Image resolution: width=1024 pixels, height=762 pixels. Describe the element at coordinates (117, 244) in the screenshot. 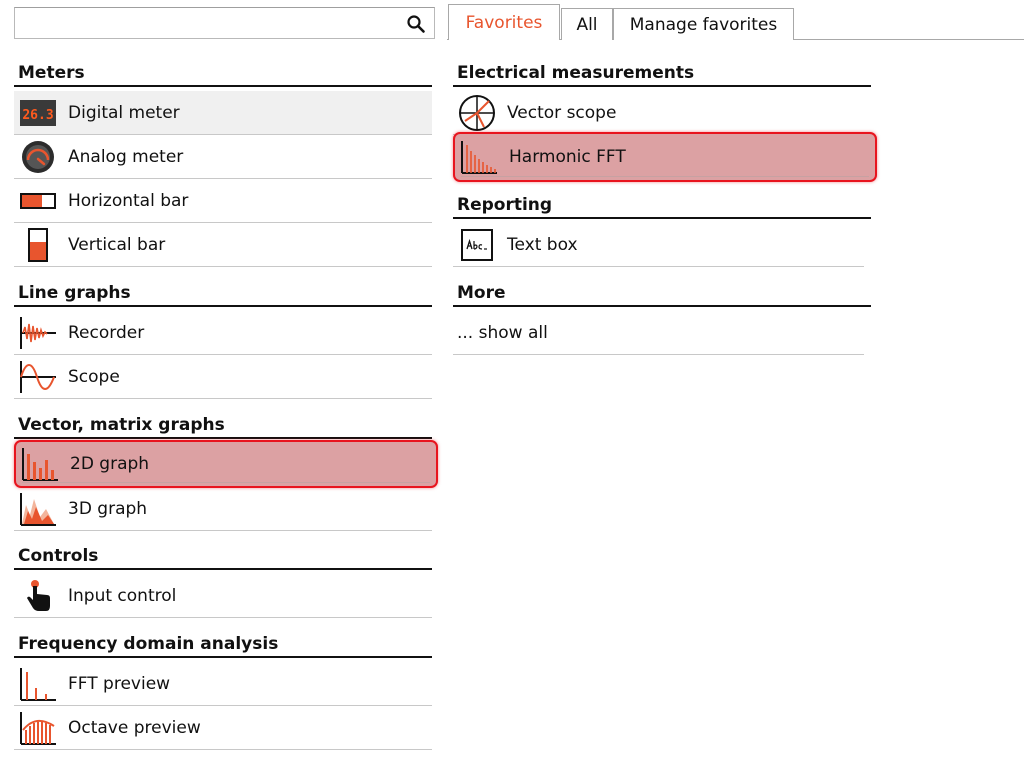

I see `item-label: Vertical bar` at that location.